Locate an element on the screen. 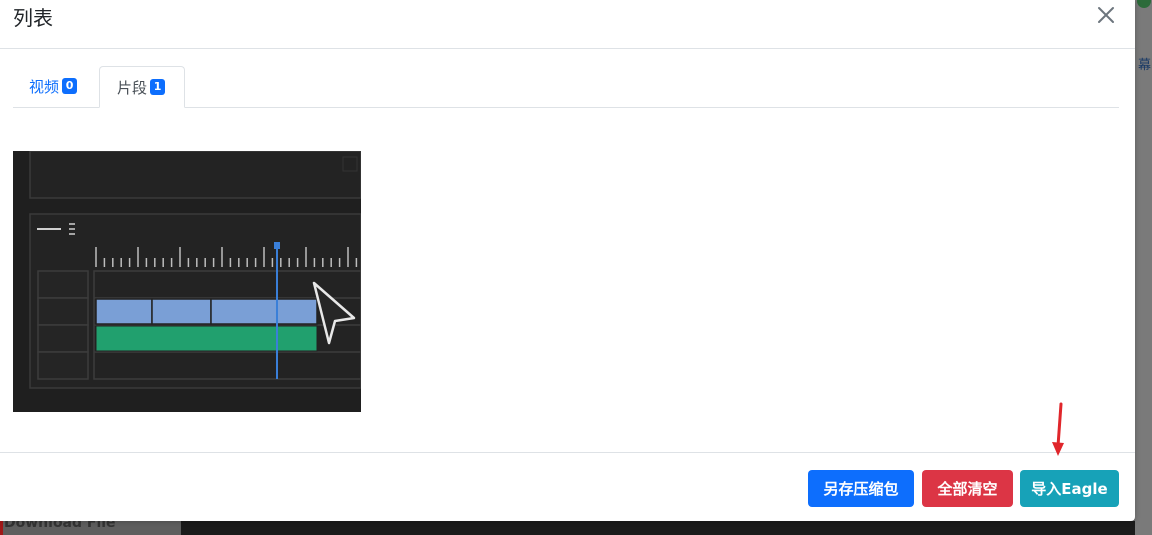 Image resolution: width=1152 pixels, height=535 pixels. background-page-right: 幕 is located at coordinates (1143, 267).